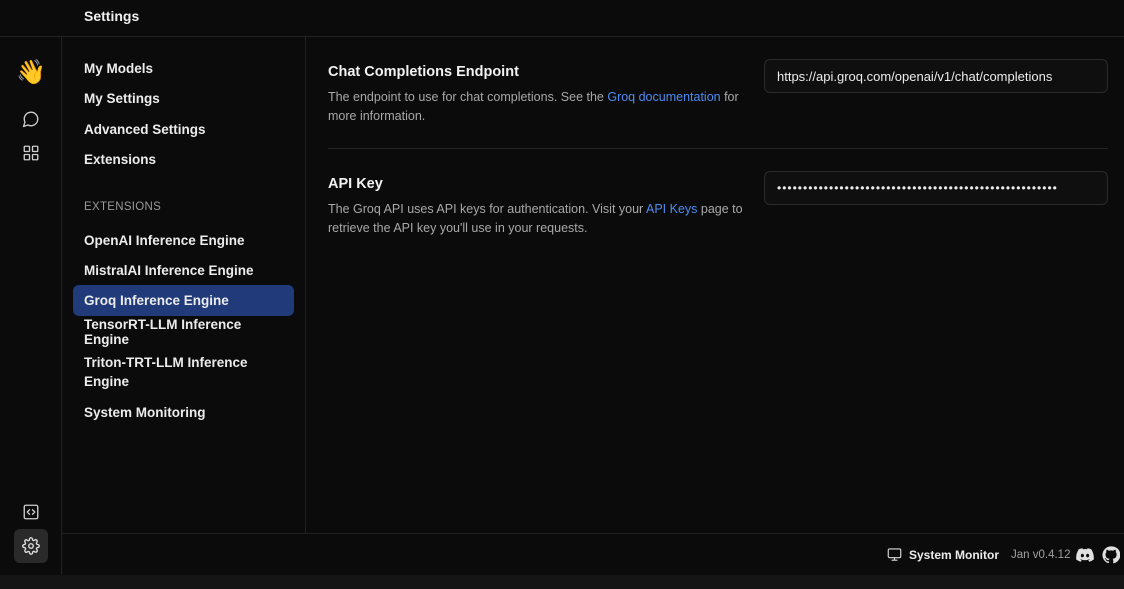  I want to click on discord-icon, so click(1085, 555).